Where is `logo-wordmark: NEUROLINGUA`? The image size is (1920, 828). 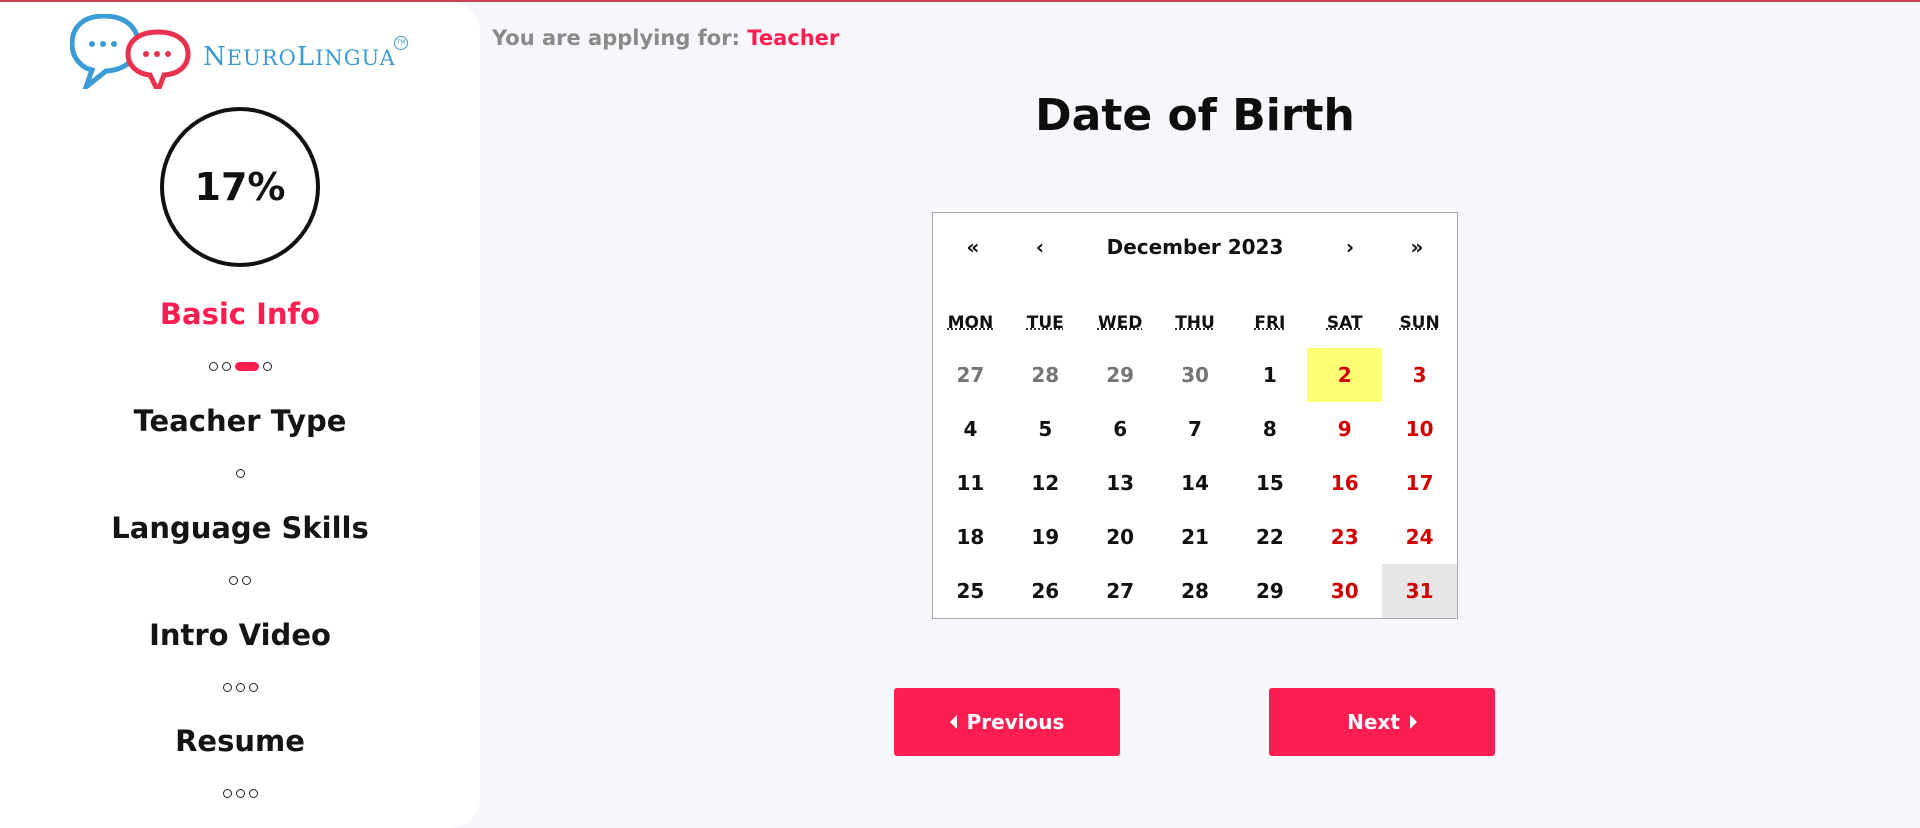 logo-wordmark: NEUROLINGUA is located at coordinates (299, 57).